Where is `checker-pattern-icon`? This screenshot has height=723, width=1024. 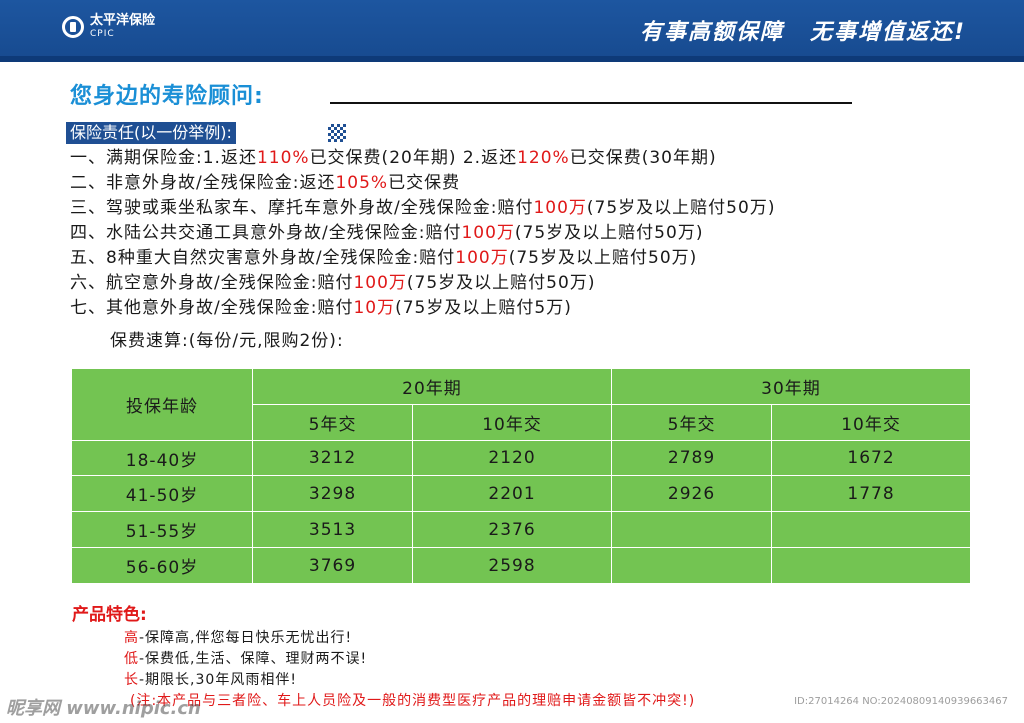 checker-pattern-icon is located at coordinates (337, 133).